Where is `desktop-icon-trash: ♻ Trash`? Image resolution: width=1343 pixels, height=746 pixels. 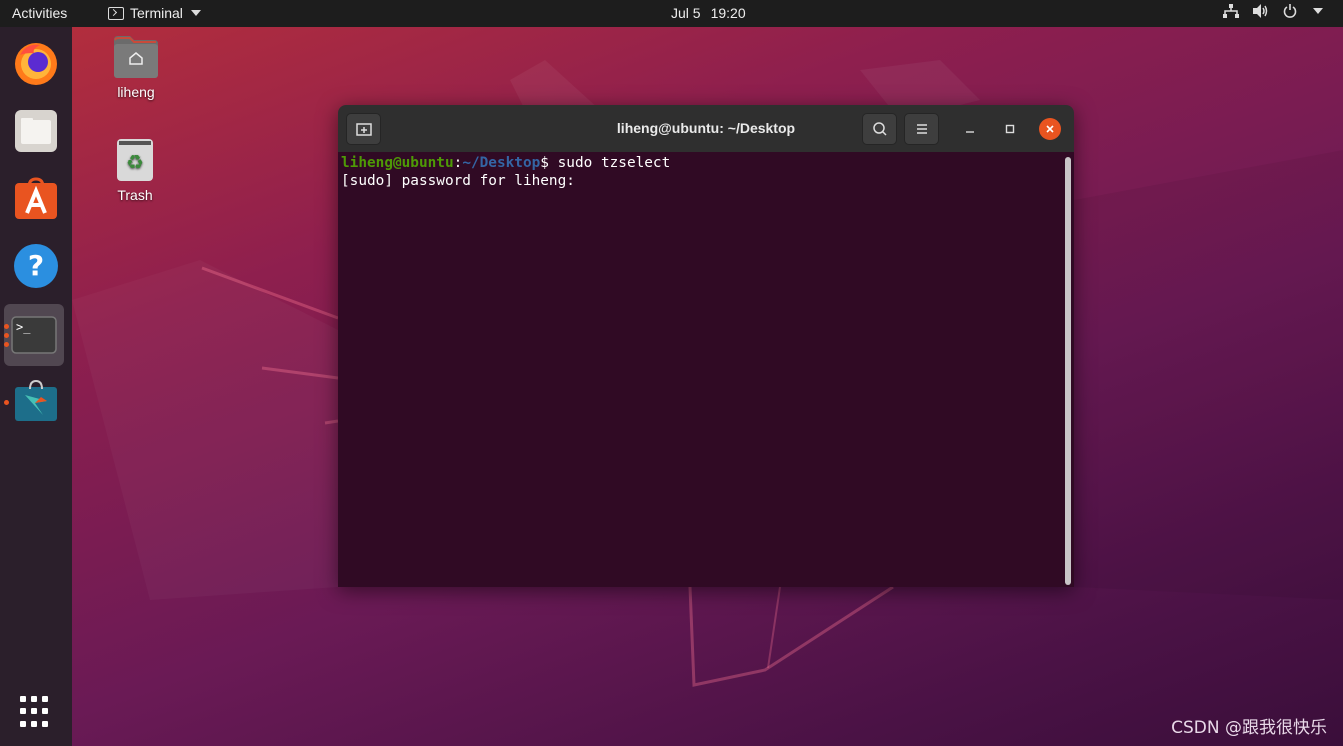
desktop-icon-trash: ♻ Trash is located at coordinates (135, 170).